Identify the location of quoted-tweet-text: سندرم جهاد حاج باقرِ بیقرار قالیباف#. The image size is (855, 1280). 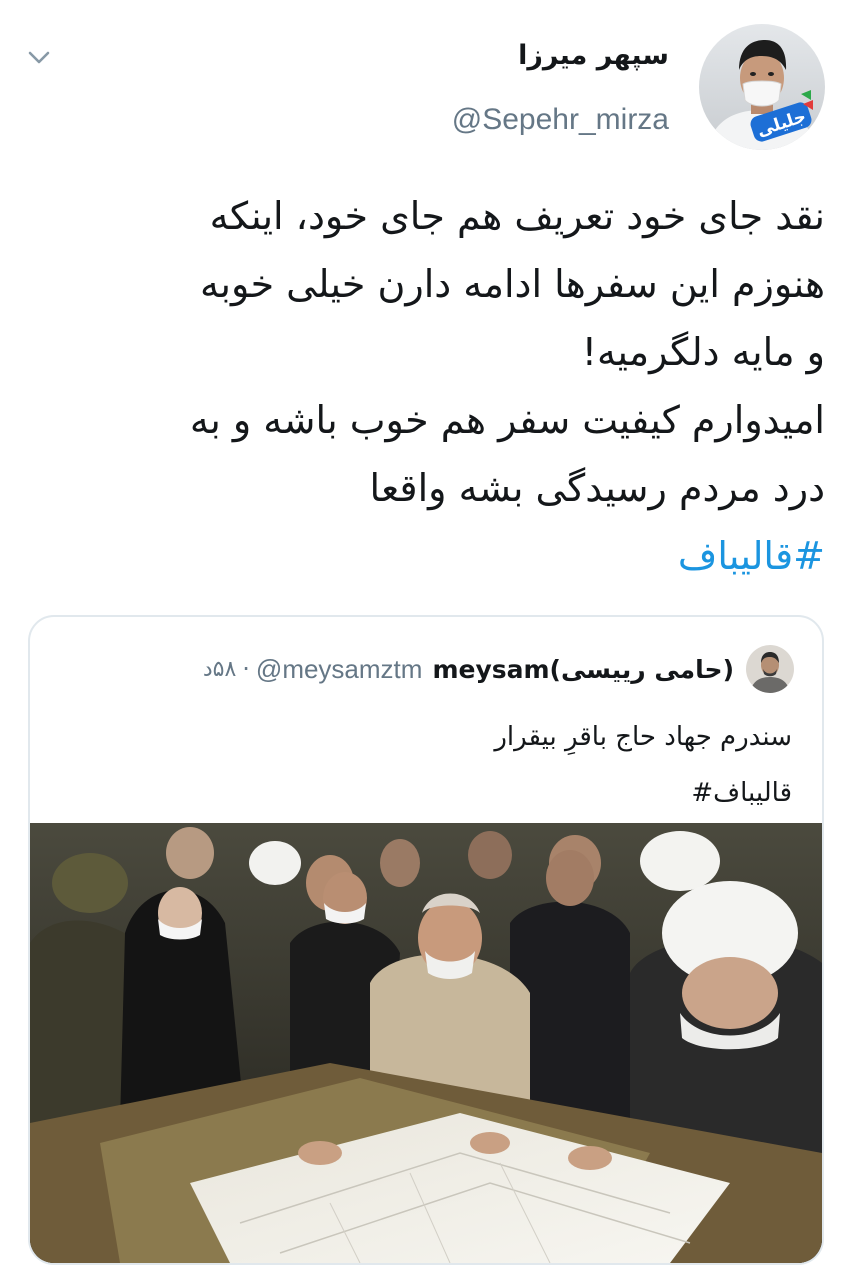
(422, 765).